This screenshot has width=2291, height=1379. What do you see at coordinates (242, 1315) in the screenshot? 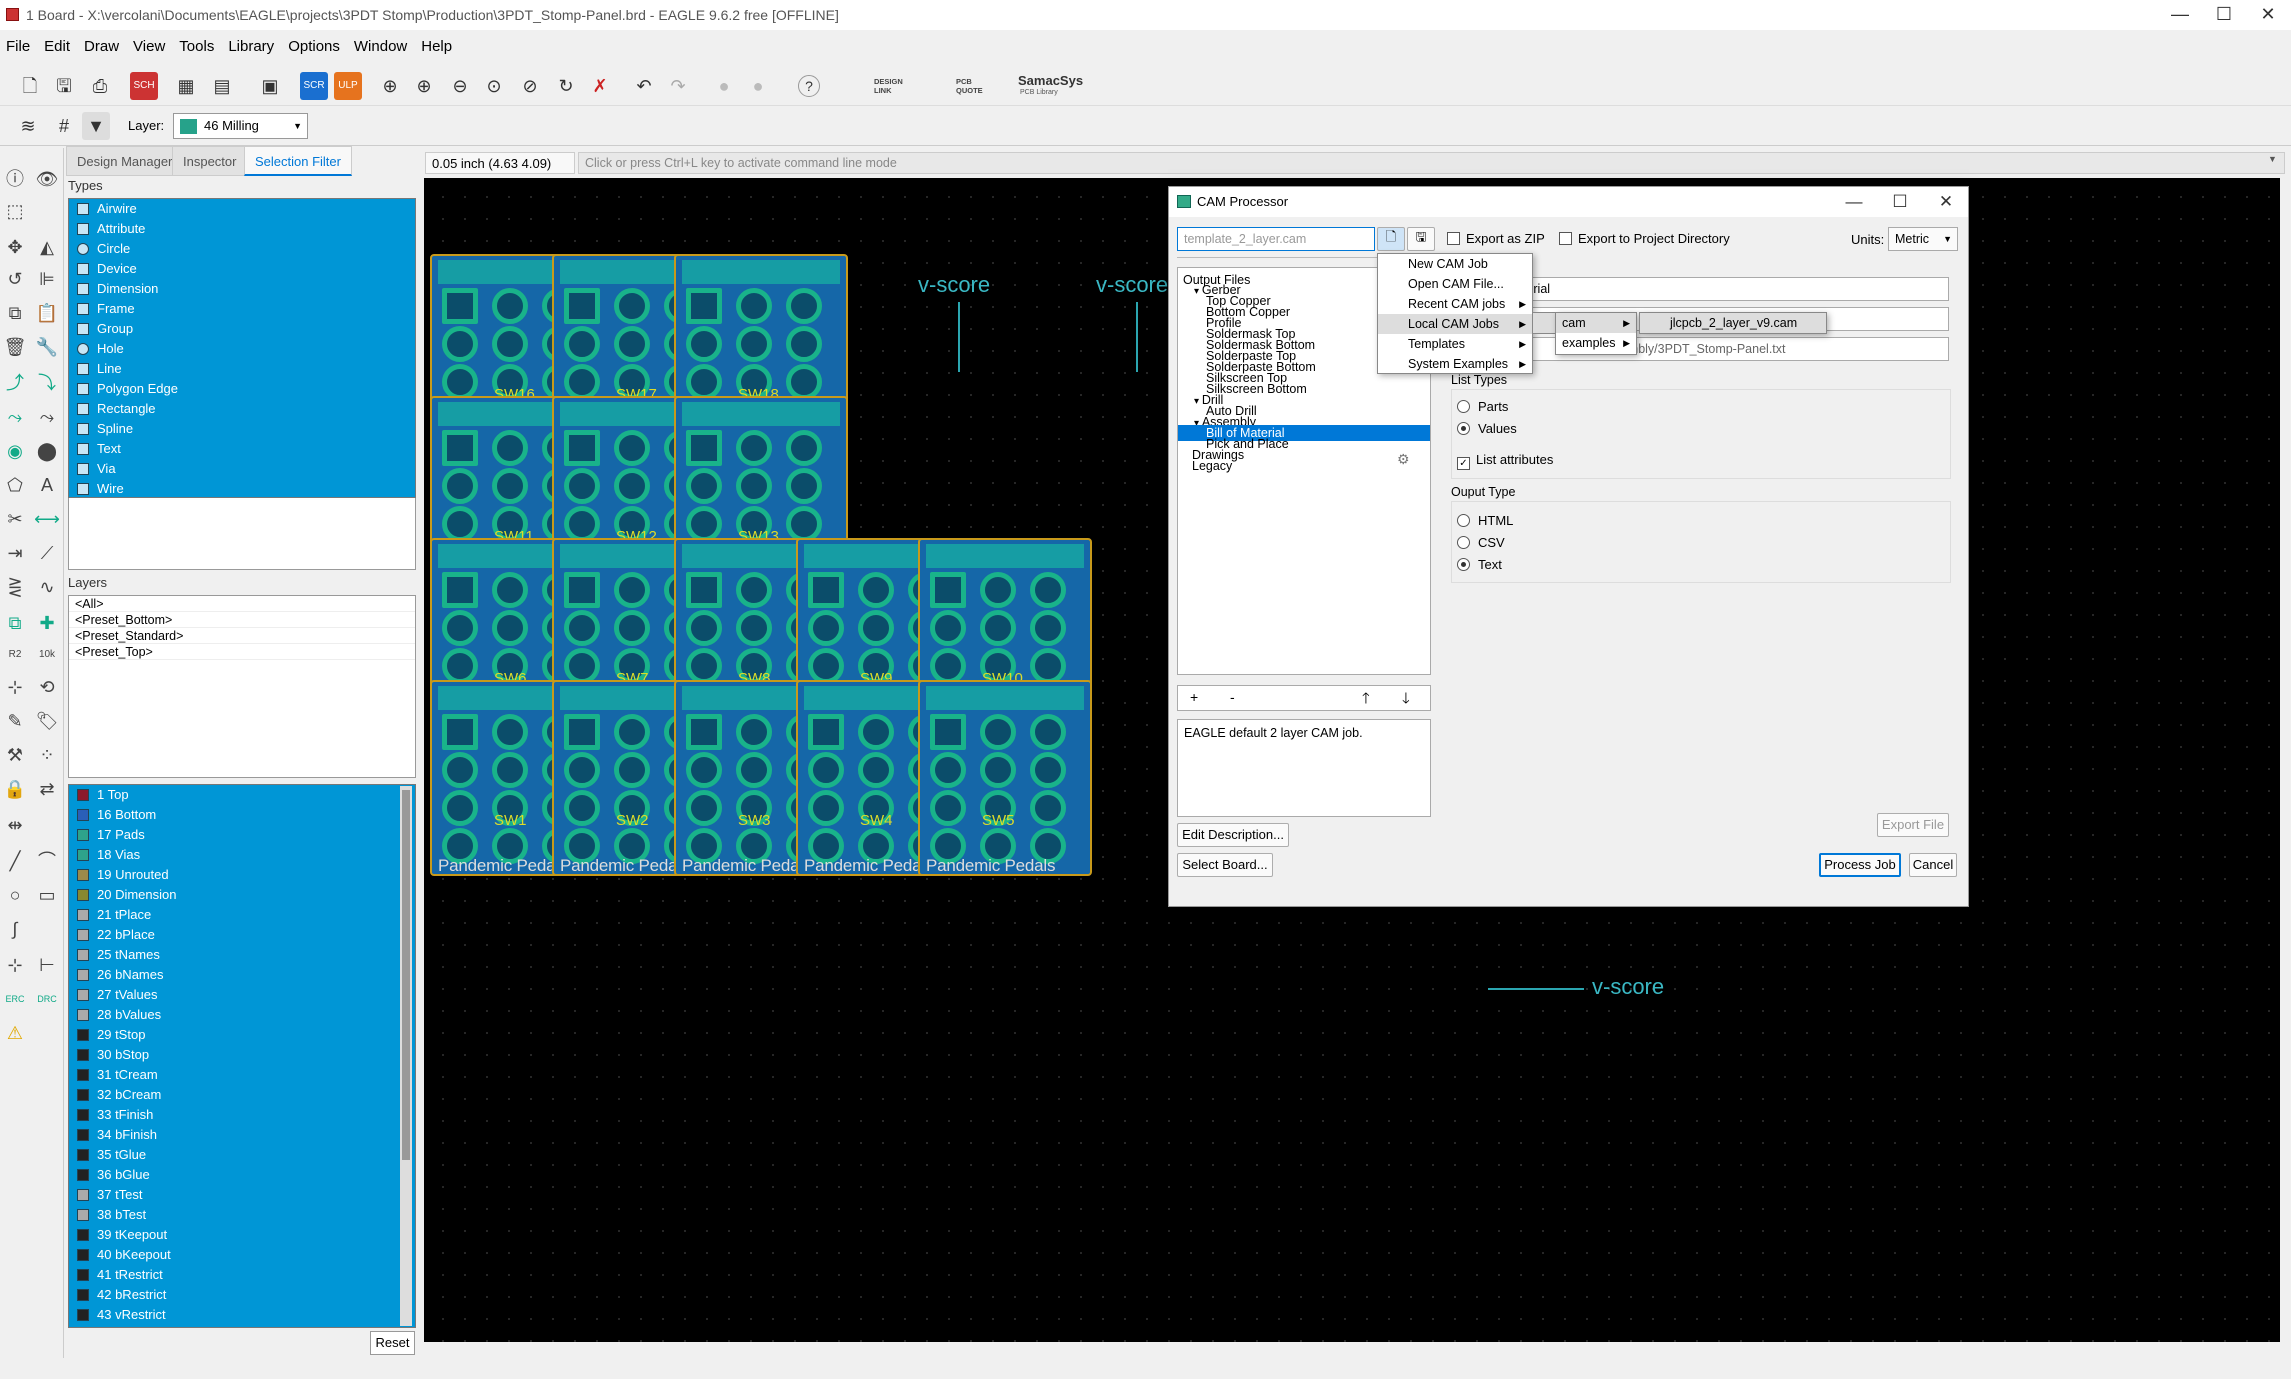
I see `layer-item: 43 vRestrict` at bounding box center [242, 1315].